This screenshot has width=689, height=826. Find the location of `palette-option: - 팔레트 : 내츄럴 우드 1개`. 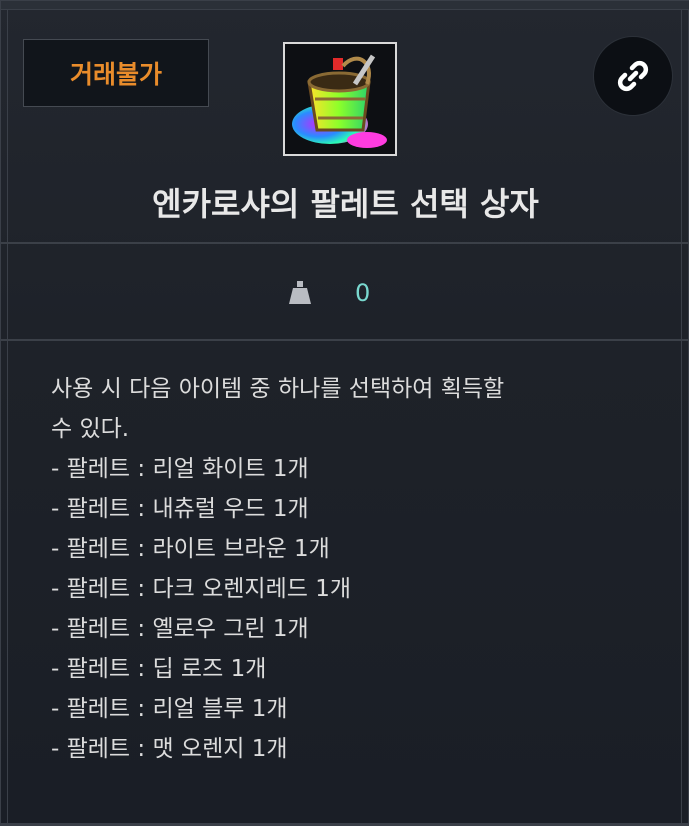

palette-option: - 팔레트 : 내츄럴 우드 1개 is located at coordinates (180, 509).